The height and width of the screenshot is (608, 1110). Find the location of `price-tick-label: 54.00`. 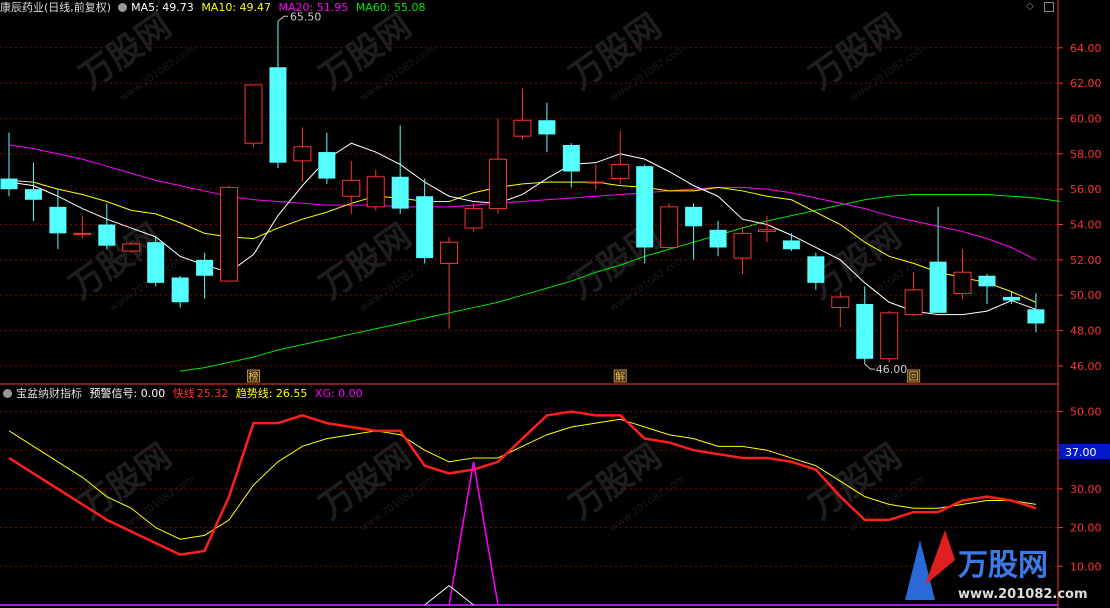

price-tick-label: 54.00 is located at coordinates (1086, 225).